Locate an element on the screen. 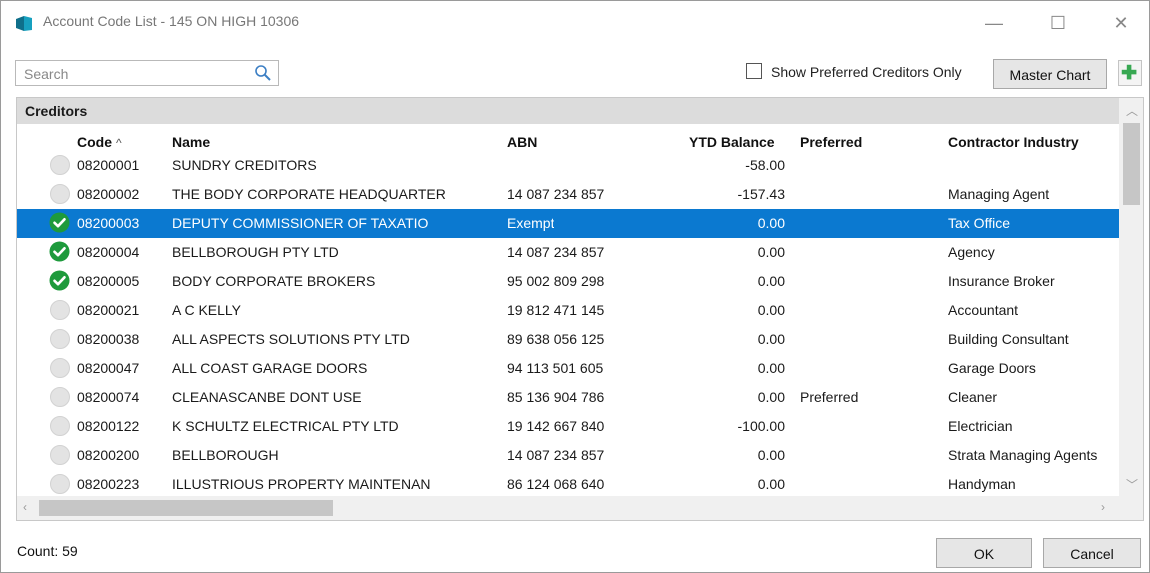  cell-ytd-balance: -157.43 is located at coordinates (761, 194).